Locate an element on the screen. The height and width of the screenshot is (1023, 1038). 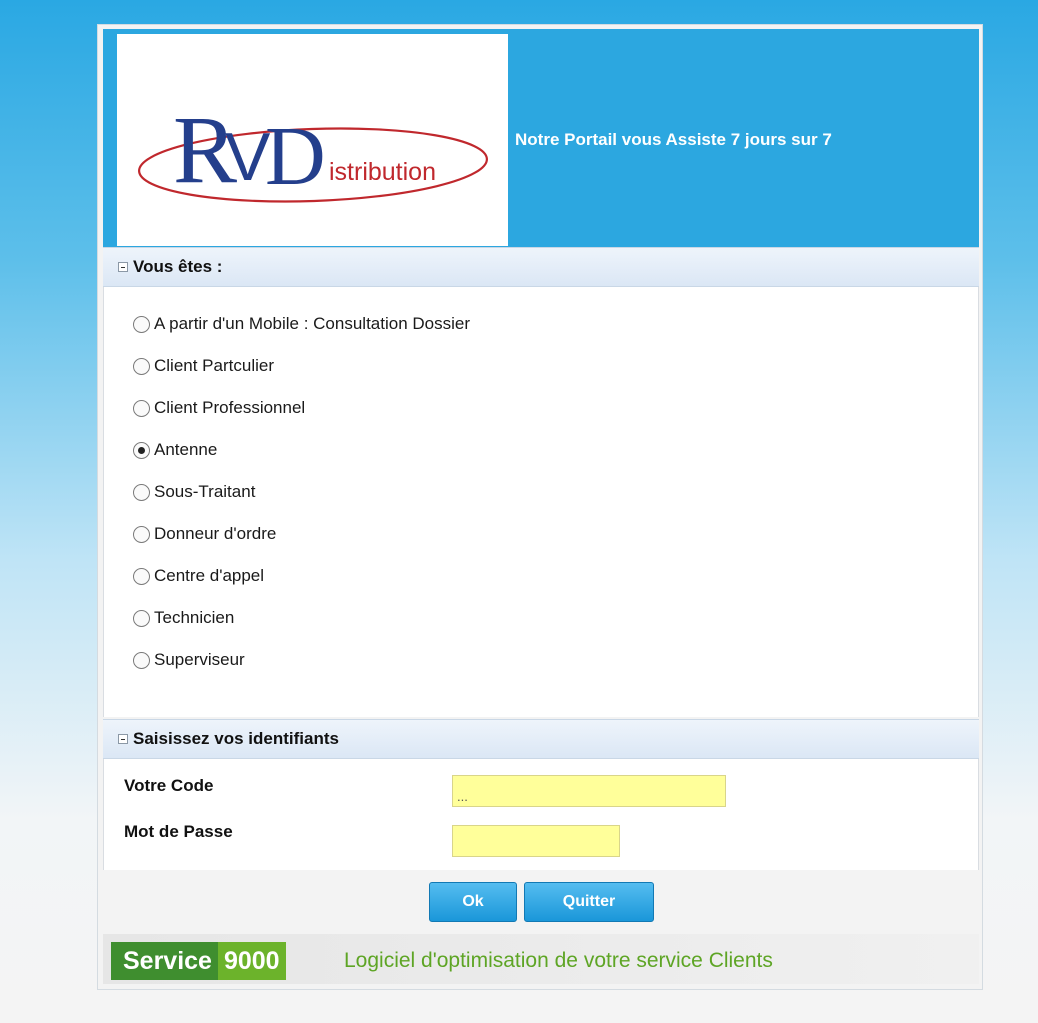
code-input is located at coordinates (589, 791).